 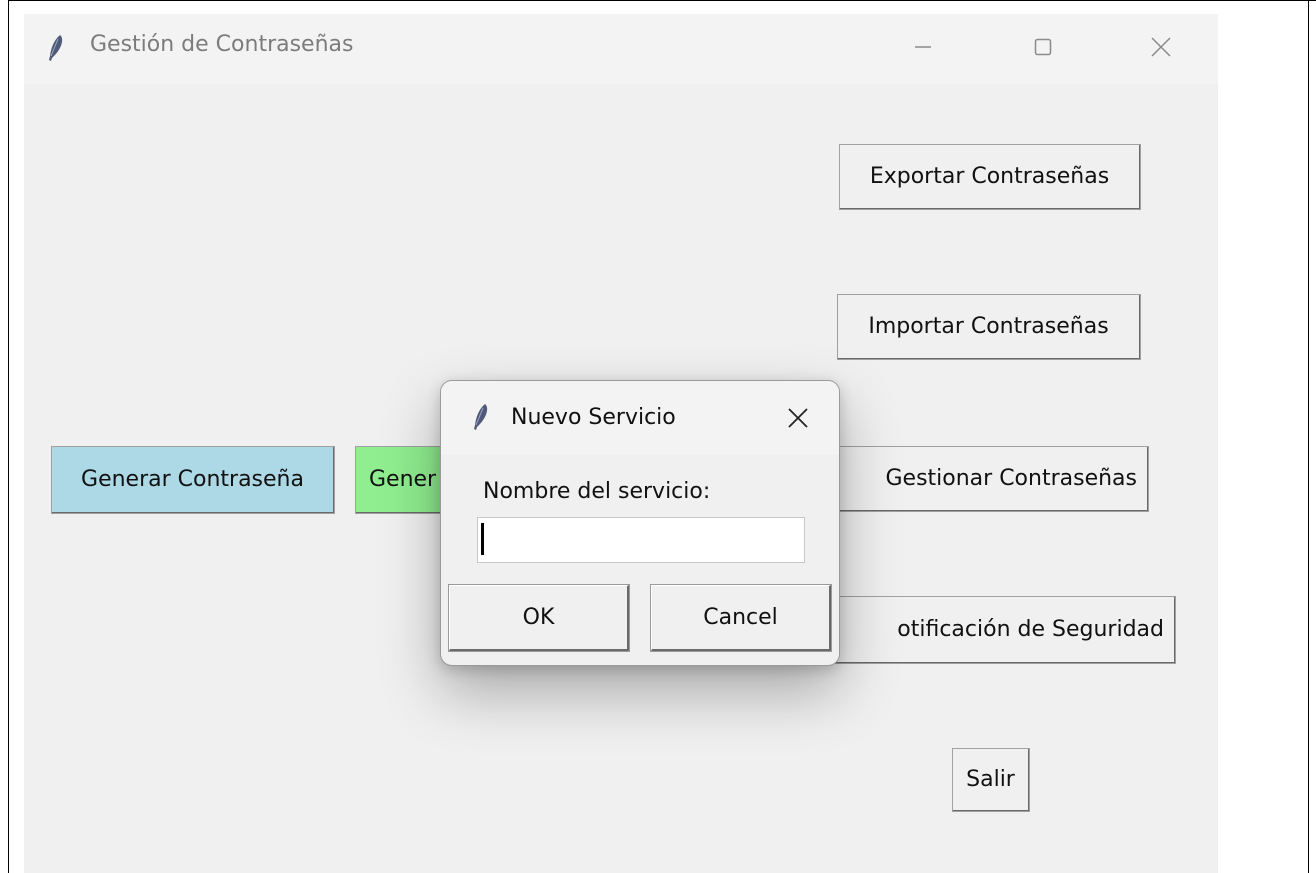 What do you see at coordinates (1308, 436) in the screenshot?
I see `frame-right` at bounding box center [1308, 436].